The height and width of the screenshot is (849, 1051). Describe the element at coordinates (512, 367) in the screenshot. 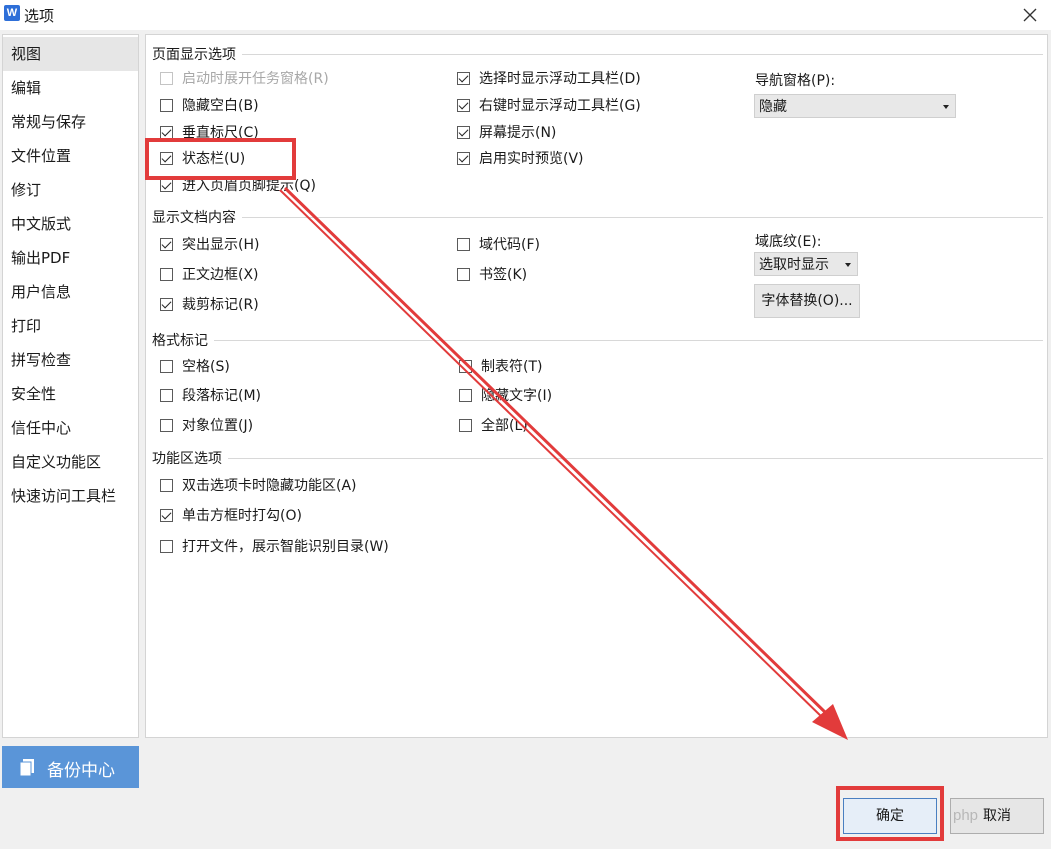

I see `checkbox-label: 制表符(T)` at that location.